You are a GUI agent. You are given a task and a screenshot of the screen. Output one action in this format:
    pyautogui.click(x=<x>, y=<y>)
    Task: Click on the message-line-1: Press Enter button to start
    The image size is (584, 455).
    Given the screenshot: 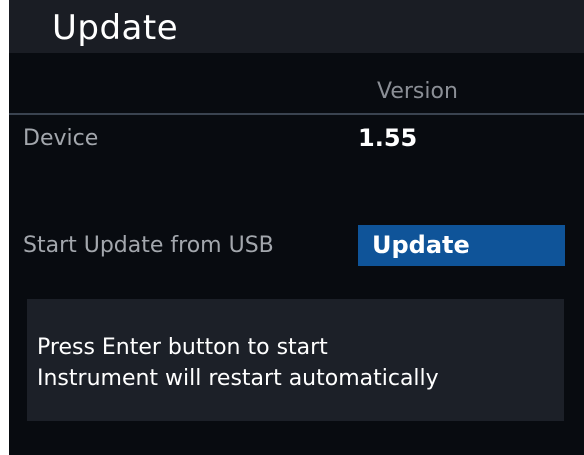 What is the action you would take?
    pyautogui.click(x=182, y=347)
    